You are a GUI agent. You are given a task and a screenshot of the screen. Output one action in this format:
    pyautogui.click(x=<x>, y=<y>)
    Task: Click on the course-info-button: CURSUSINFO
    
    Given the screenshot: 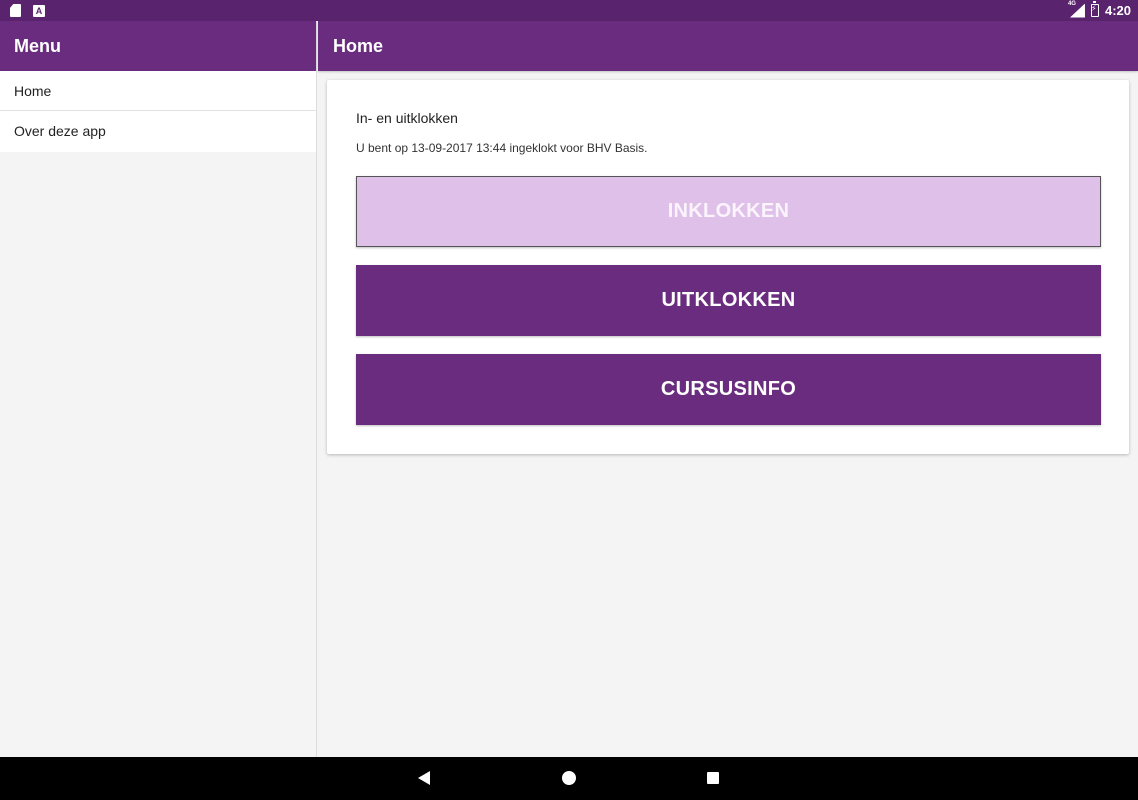 What is the action you would take?
    pyautogui.click(x=728, y=389)
    